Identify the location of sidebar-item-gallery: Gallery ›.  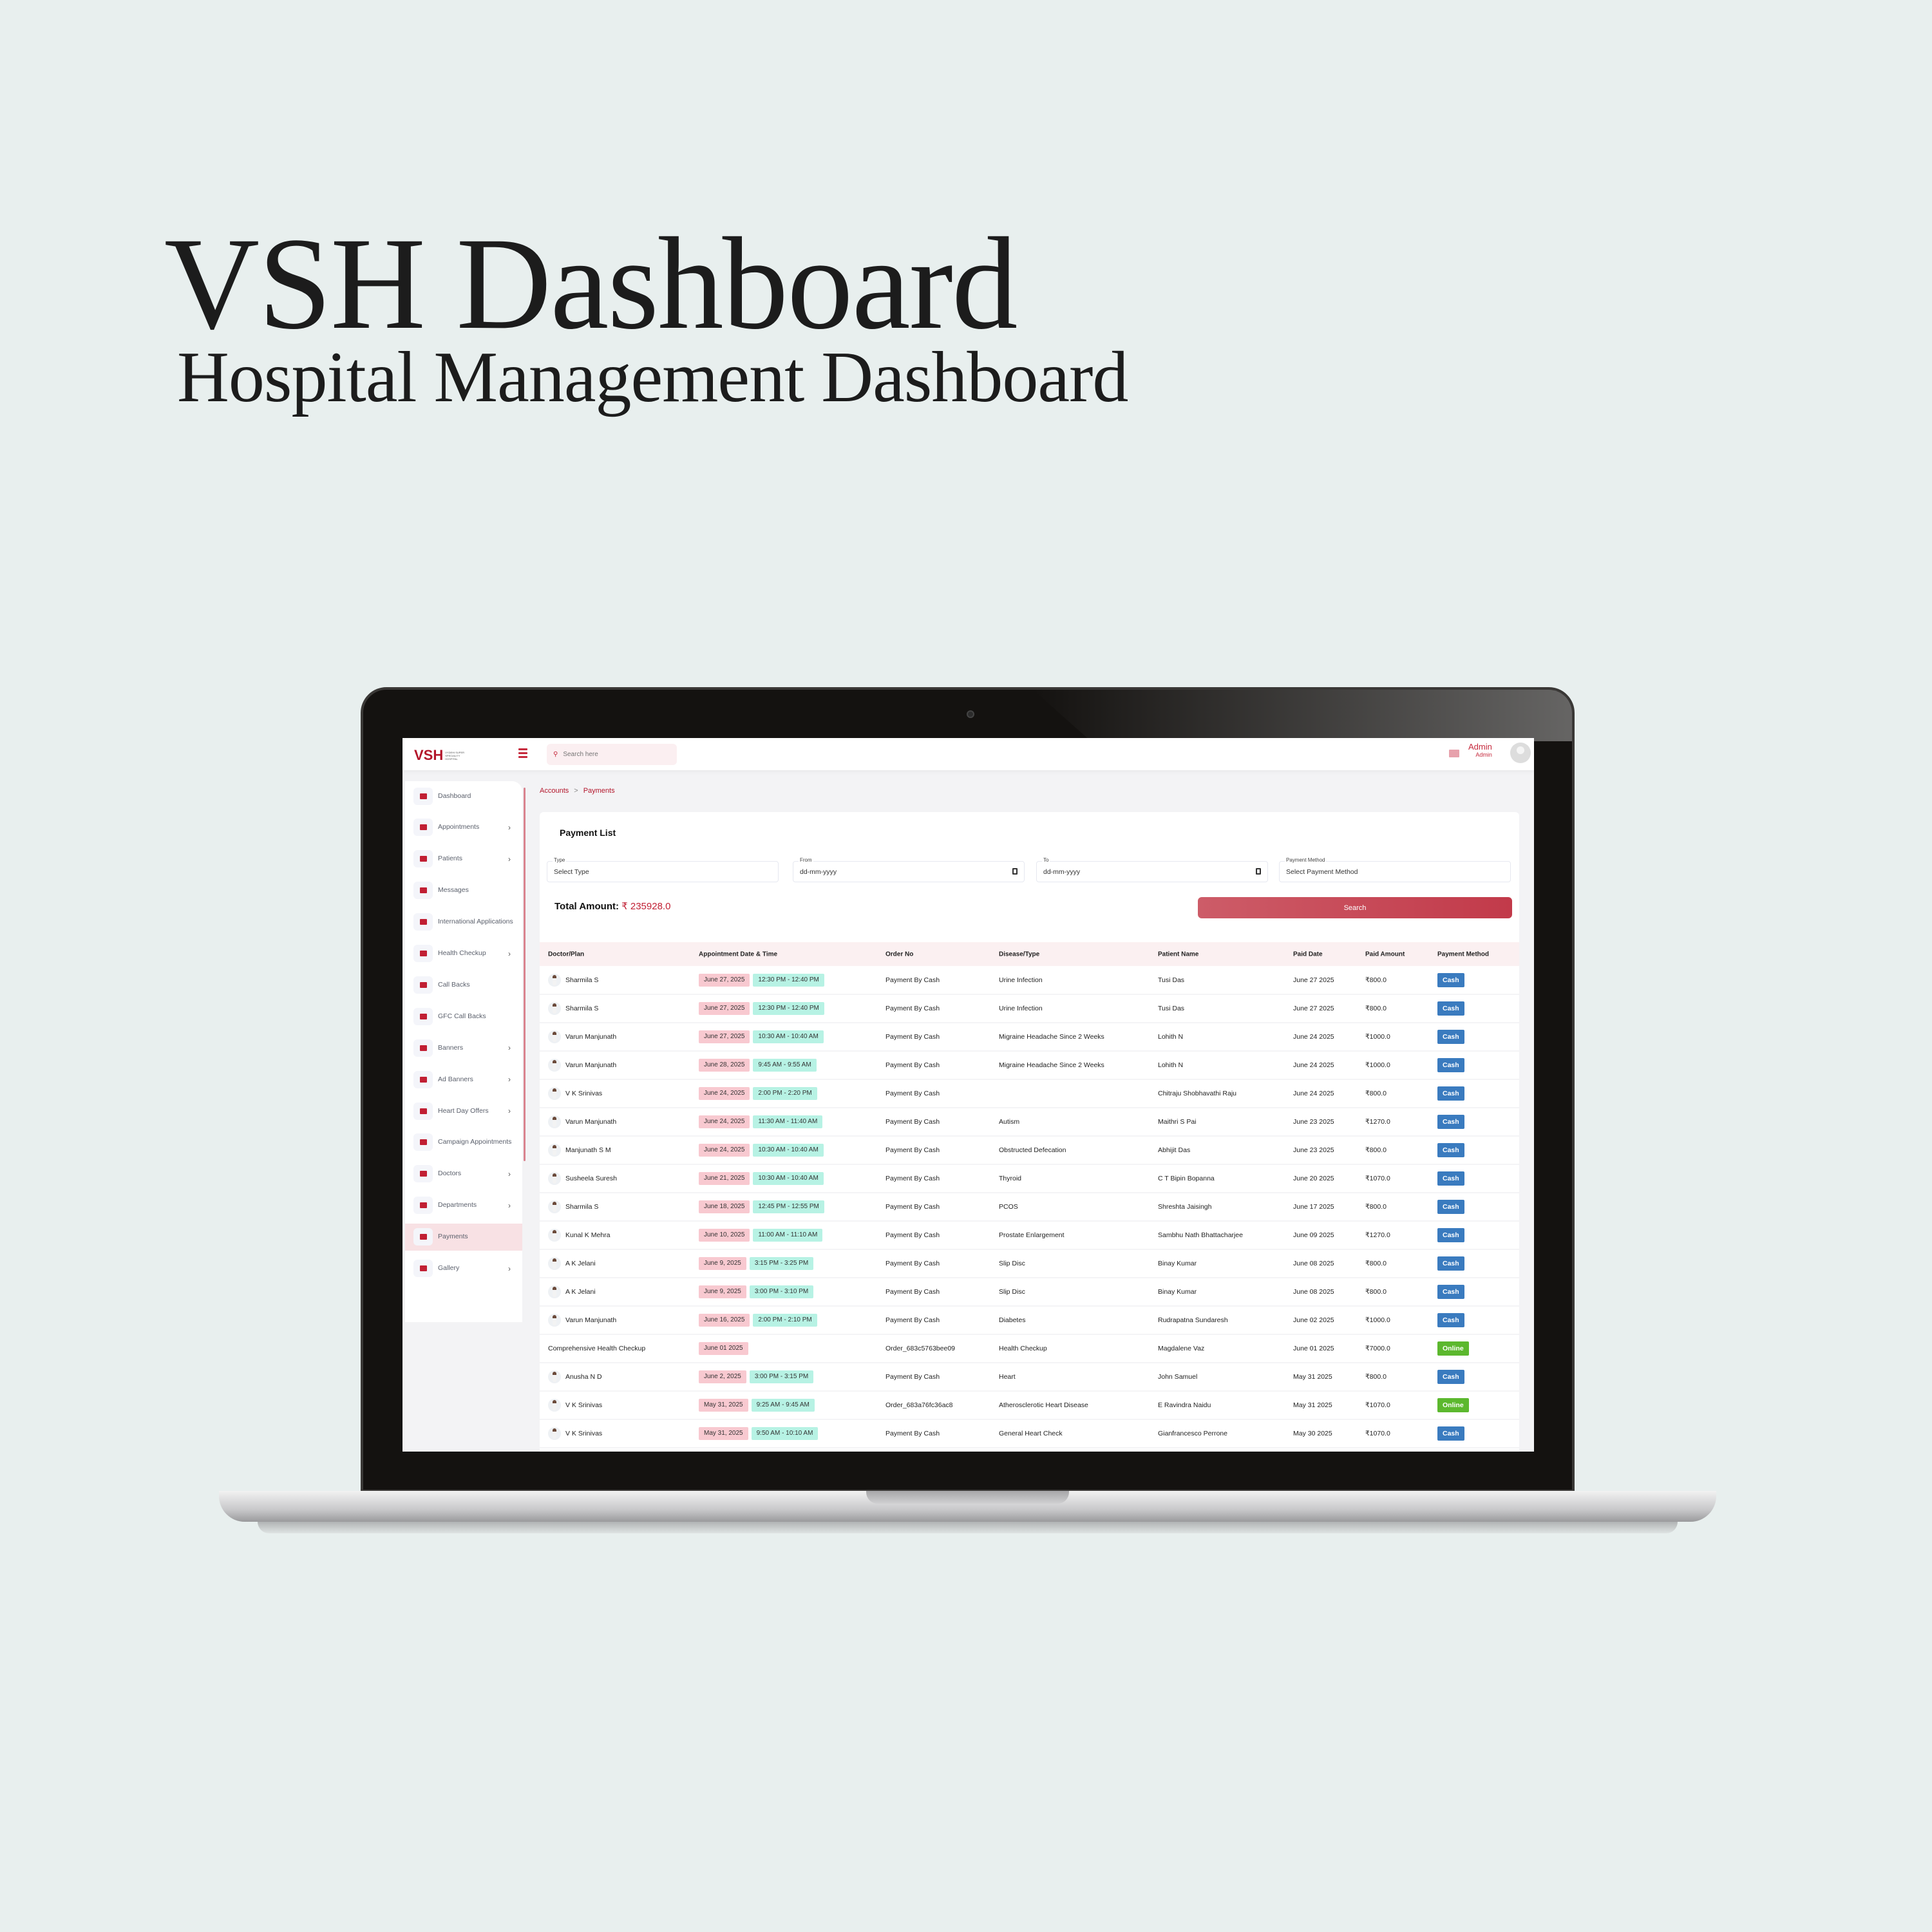
(463, 1268).